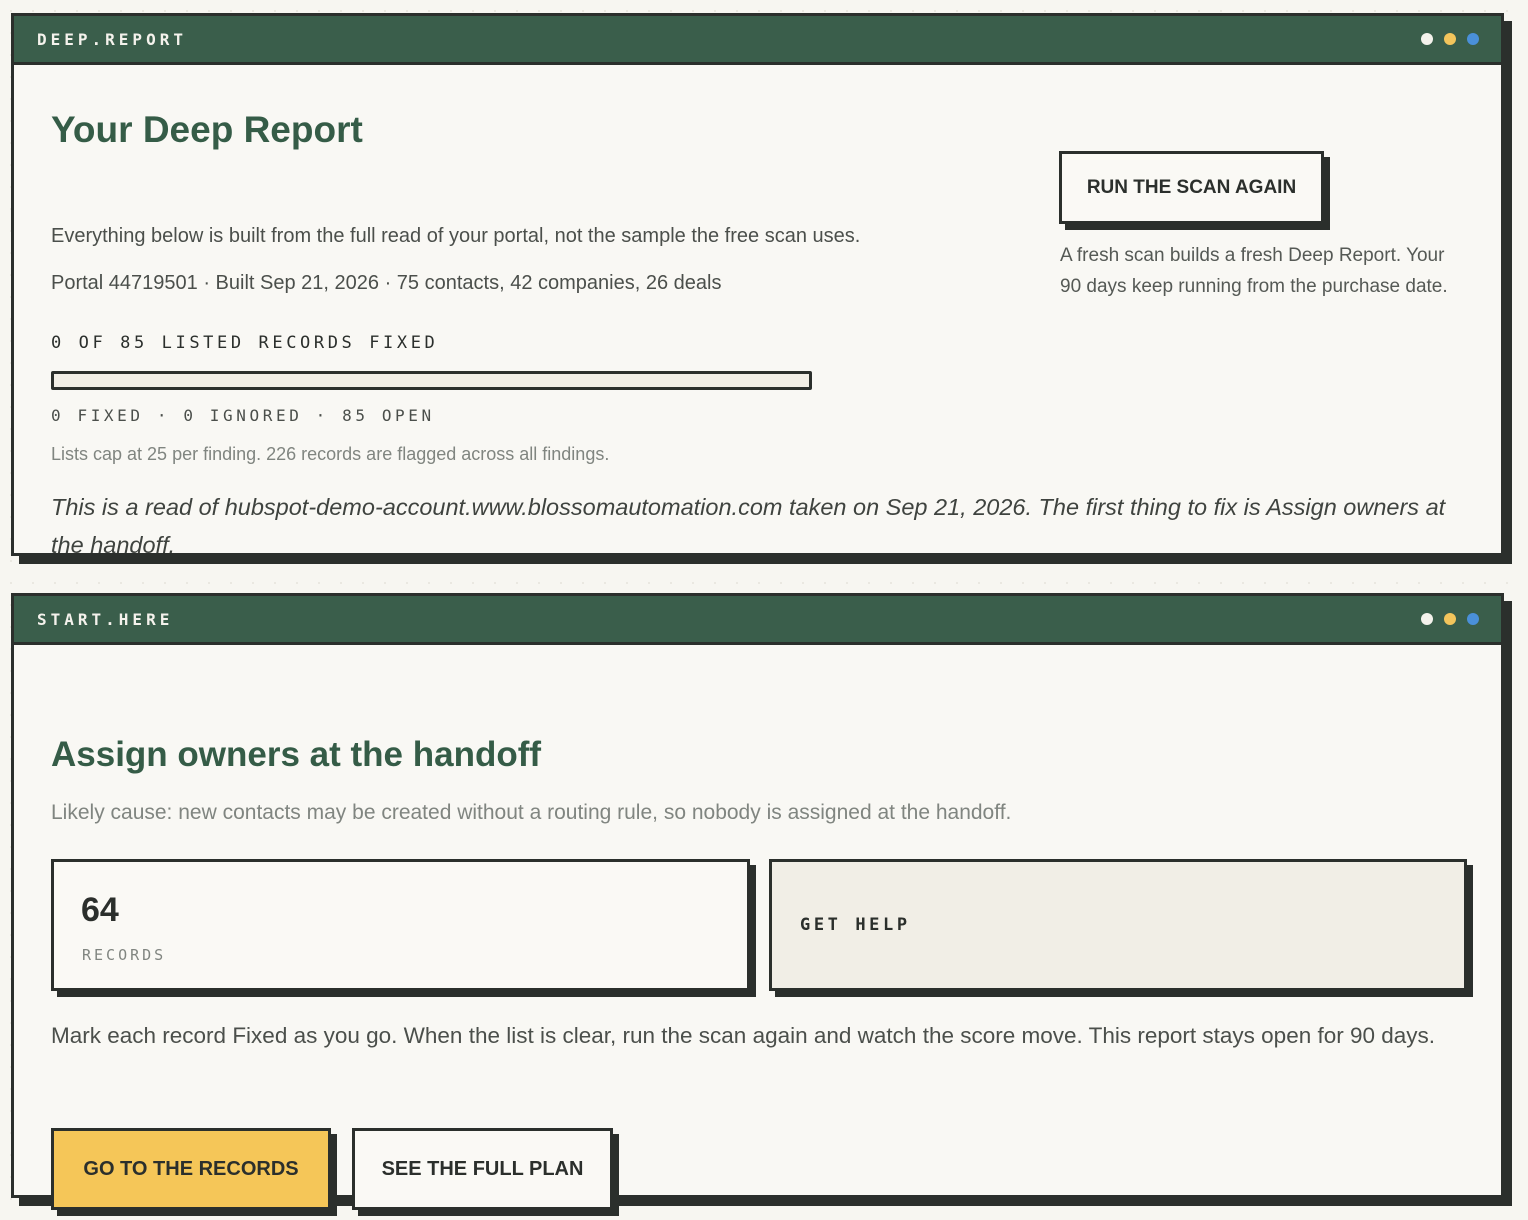  What do you see at coordinates (105, 619) in the screenshot?
I see `window-label: START.HERE` at bounding box center [105, 619].